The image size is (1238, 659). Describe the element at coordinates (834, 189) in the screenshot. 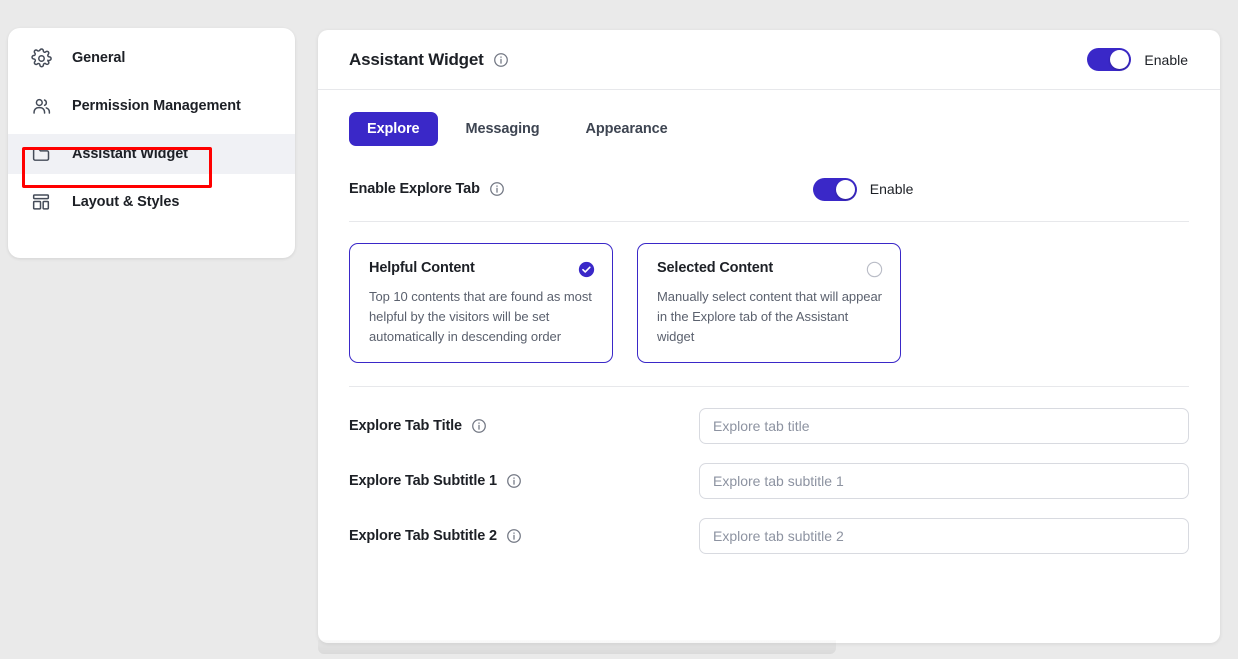

I see `explore-tab-enable-toggle` at that location.